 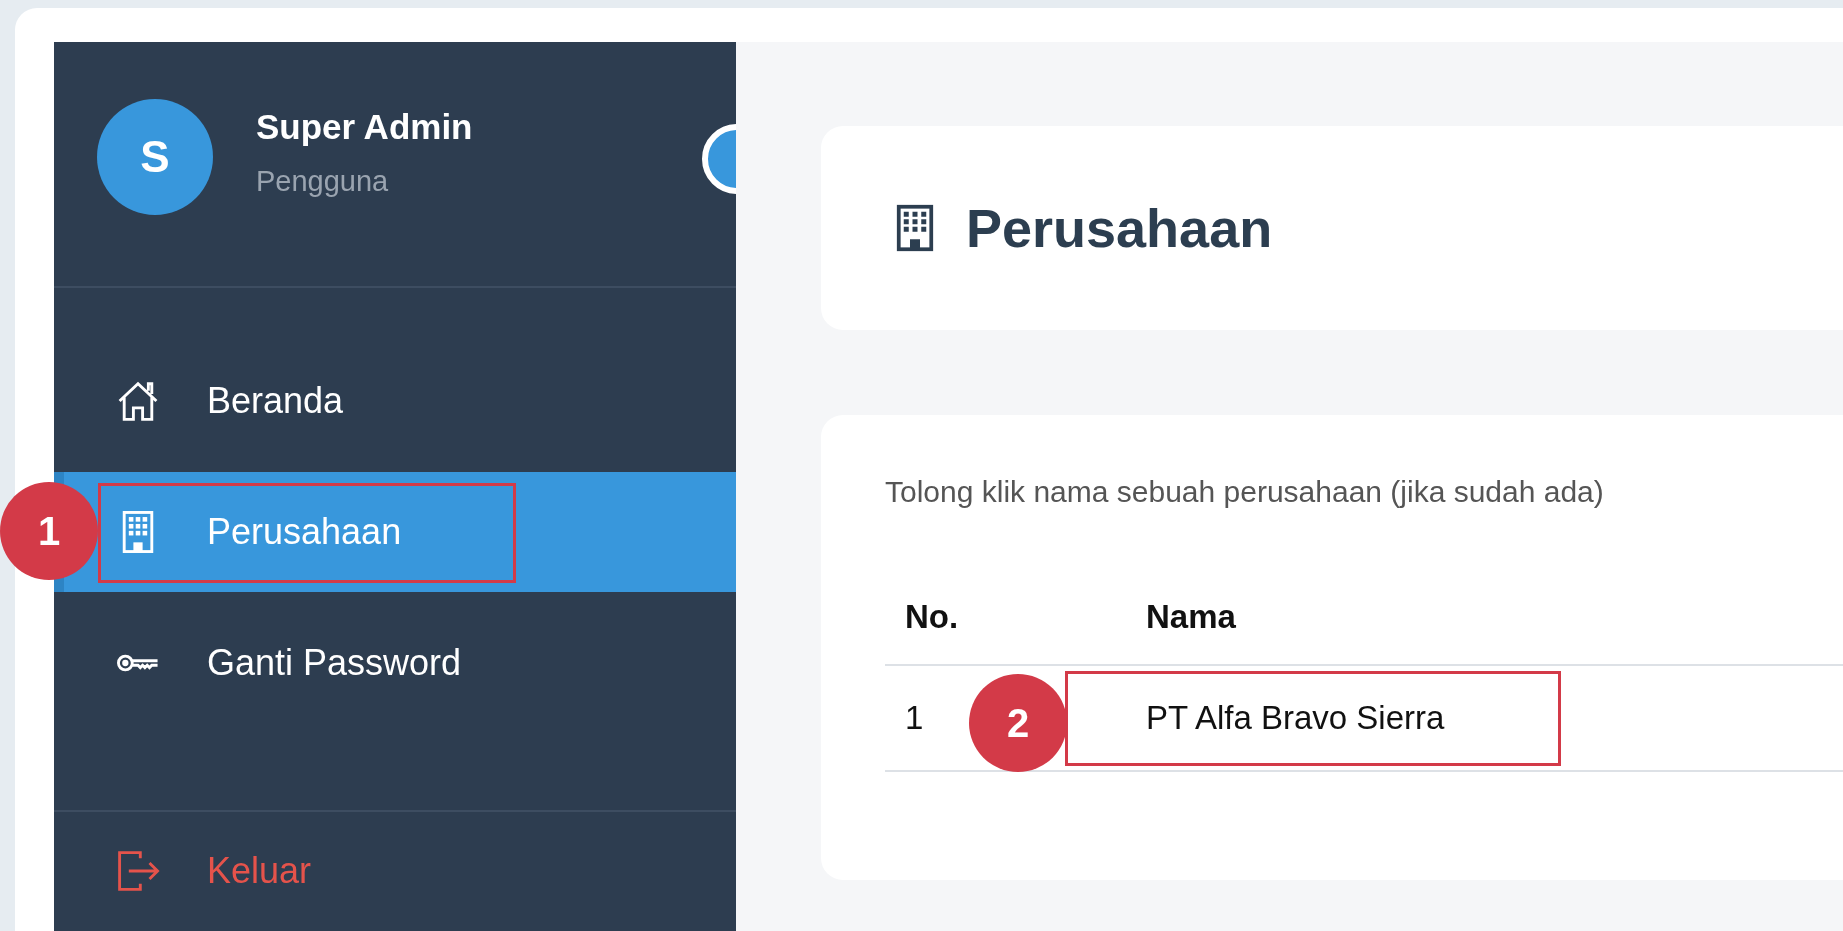 What do you see at coordinates (323, 182) in the screenshot?
I see `user-role: Pengguna` at bounding box center [323, 182].